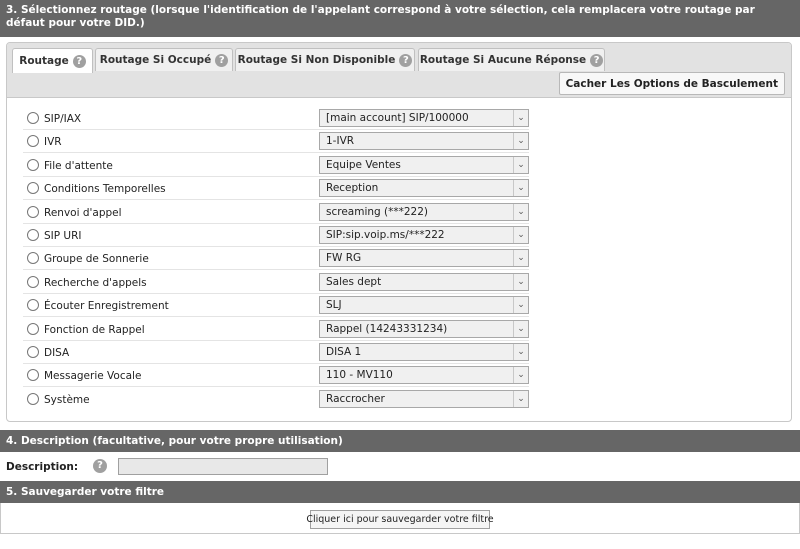 The image size is (800, 549). I want to click on routing-option-row: Groupe de Sonnerie FW RG ⌄, so click(276, 259).